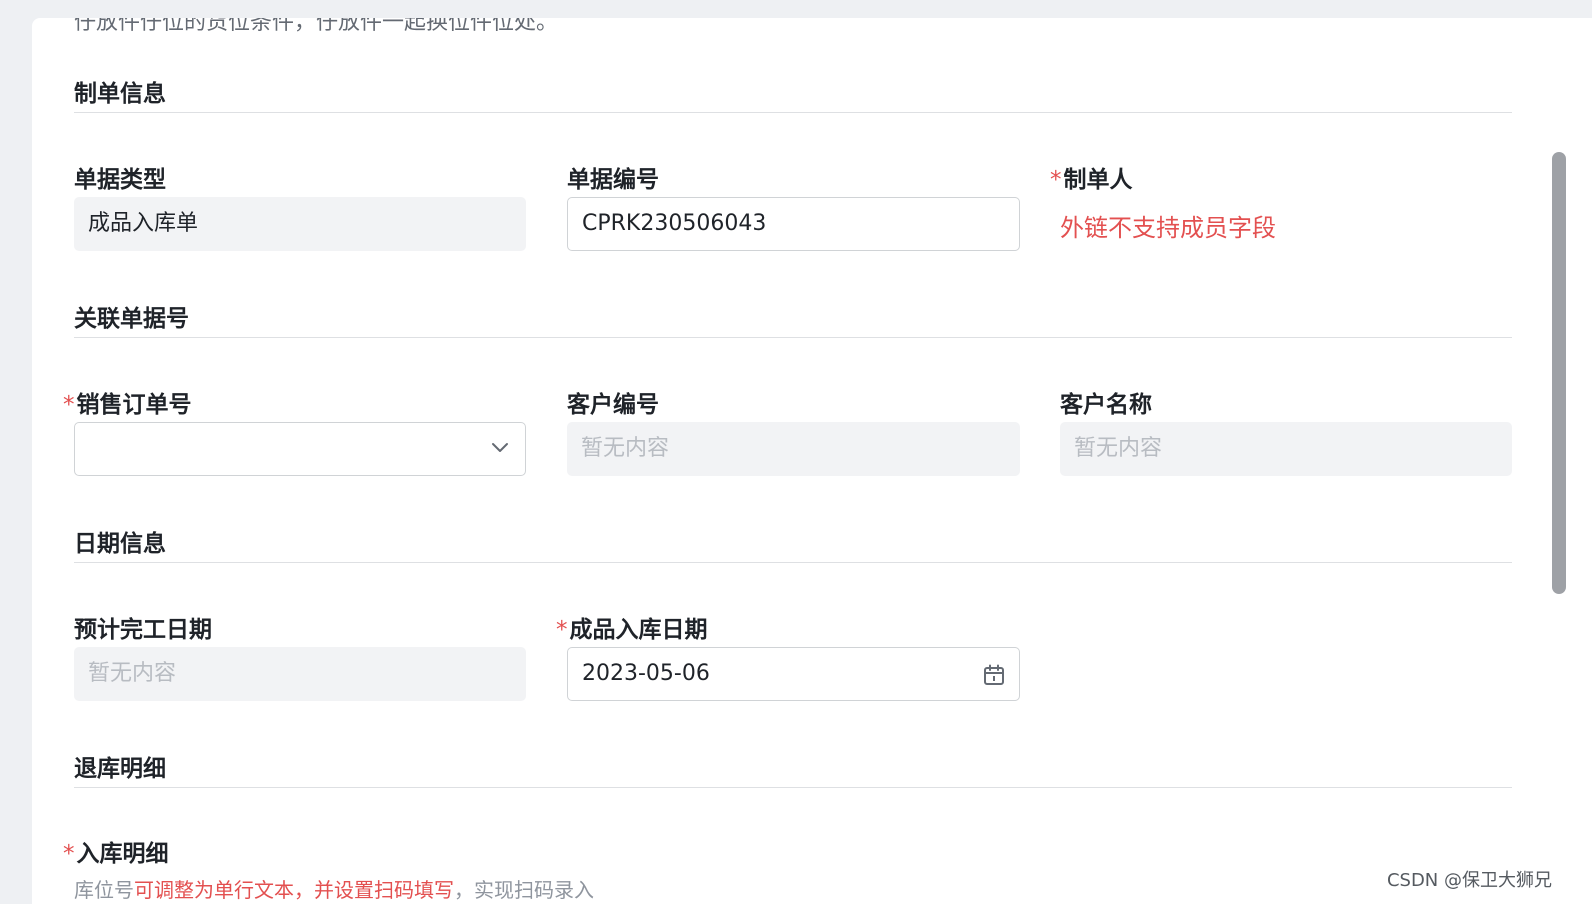 This screenshot has height=904, width=1592. Describe the element at coordinates (1286, 449) in the screenshot. I see `customer-name-field: 暂无内容` at that location.